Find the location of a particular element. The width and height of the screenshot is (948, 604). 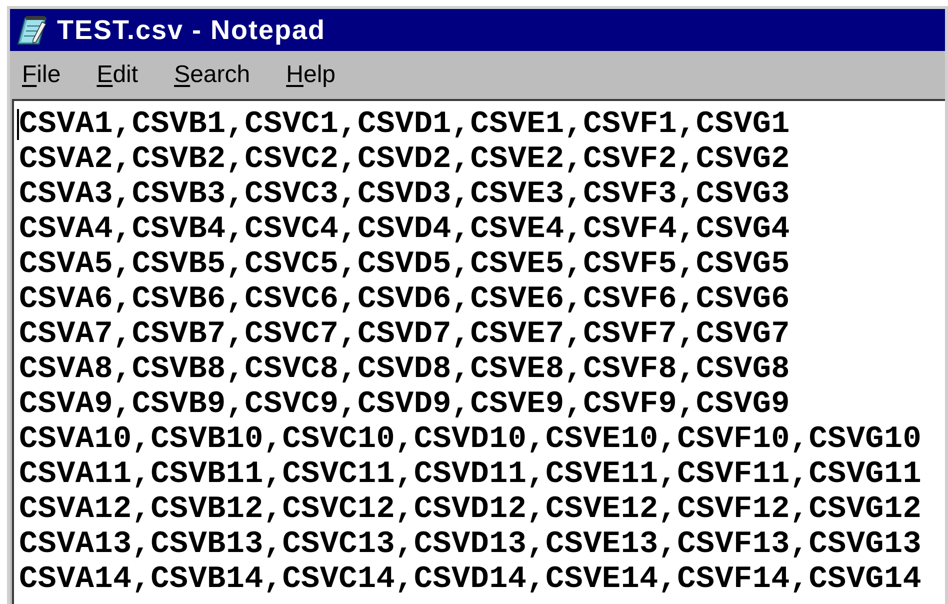

text-line: CSVA7,CSVB7,CSVC7,CSVD7,CSVE7,CSVF7,CSVG7 is located at coordinates (404, 334).